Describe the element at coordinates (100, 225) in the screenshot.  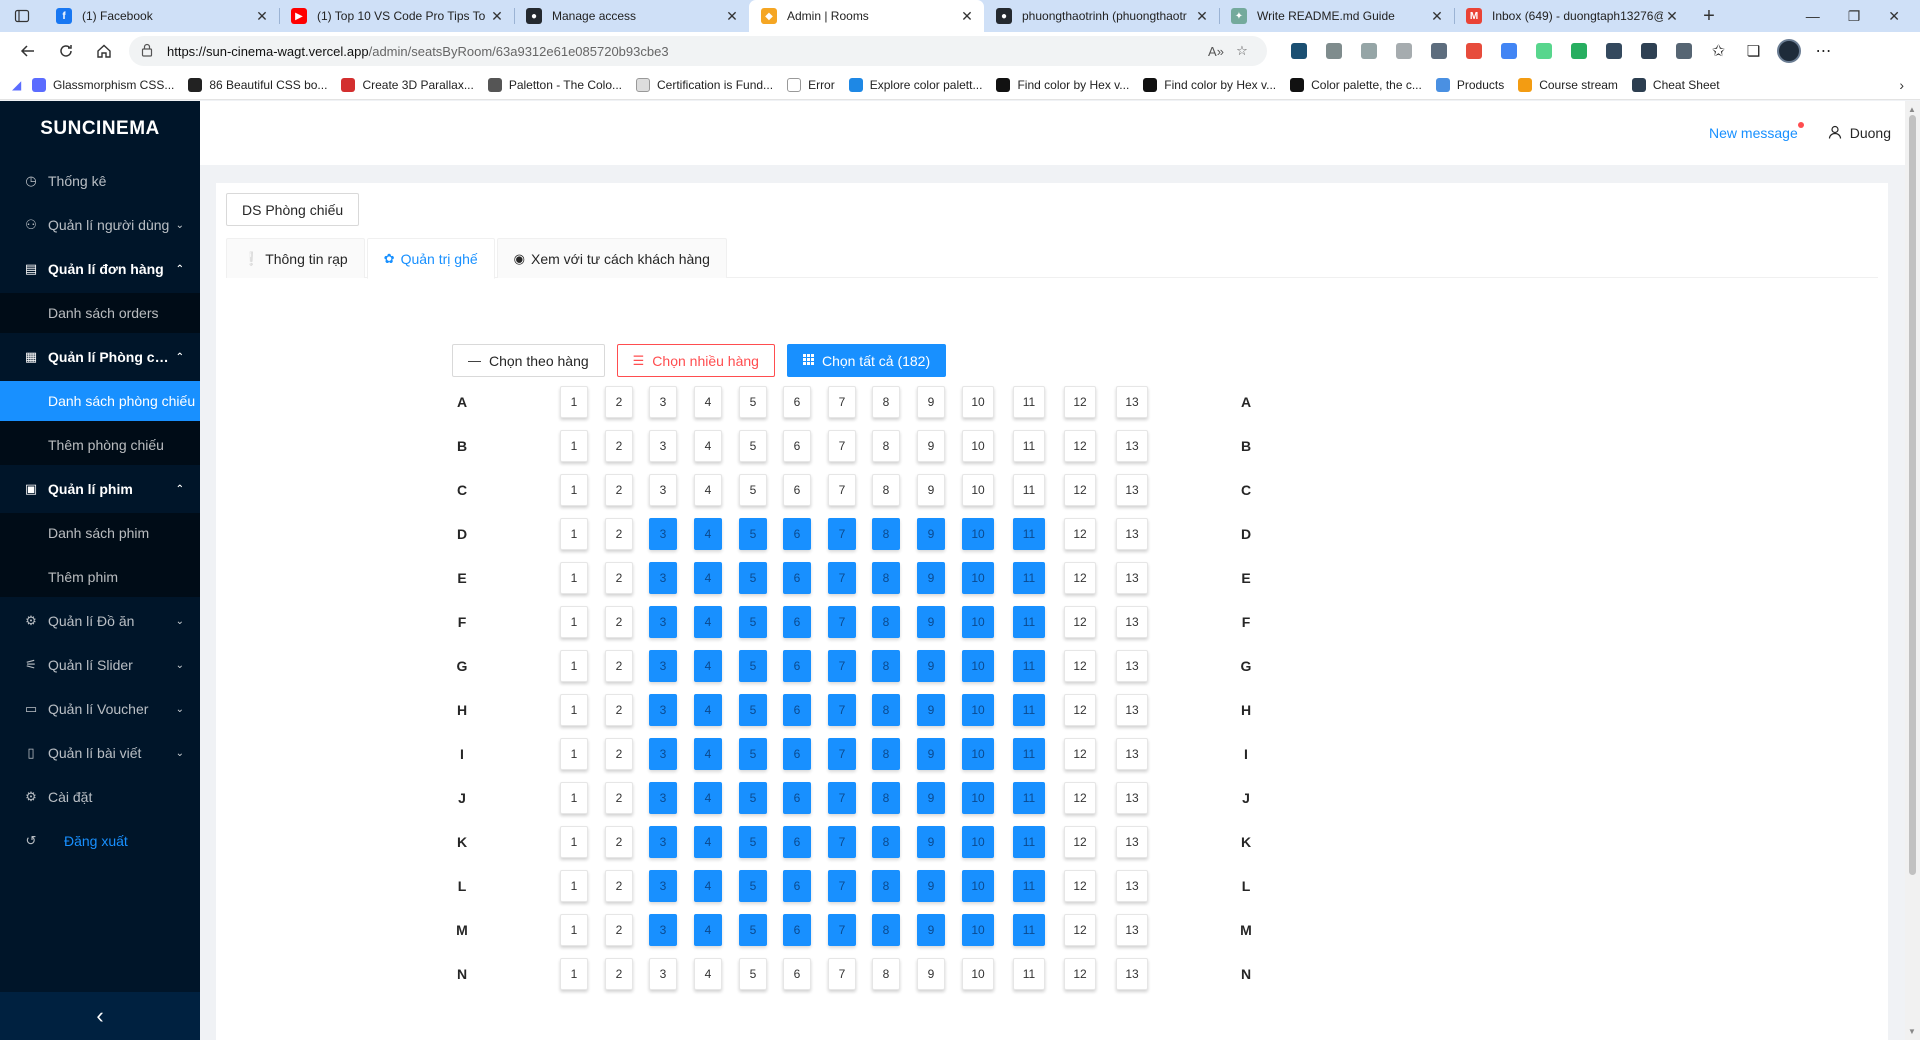
I see `sidebar-item-user: ⚇ Quản lí người dùng ⌄` at that location.